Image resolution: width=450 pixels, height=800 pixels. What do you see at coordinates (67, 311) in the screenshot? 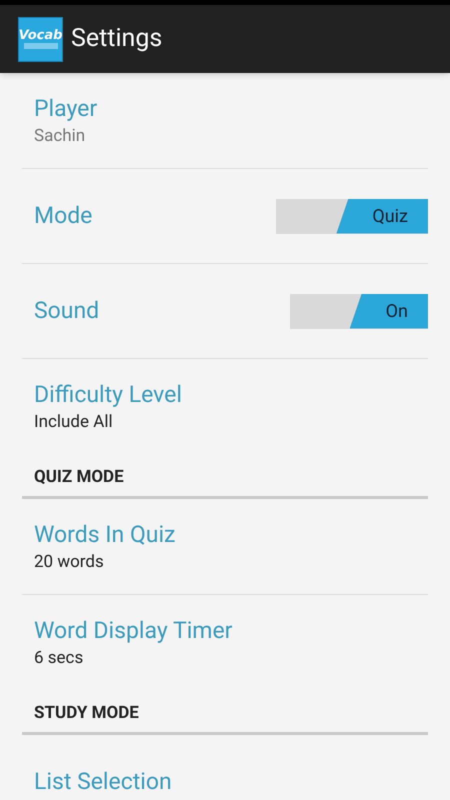
I see `setting-title: Sound` at bounding box center [67, 311].